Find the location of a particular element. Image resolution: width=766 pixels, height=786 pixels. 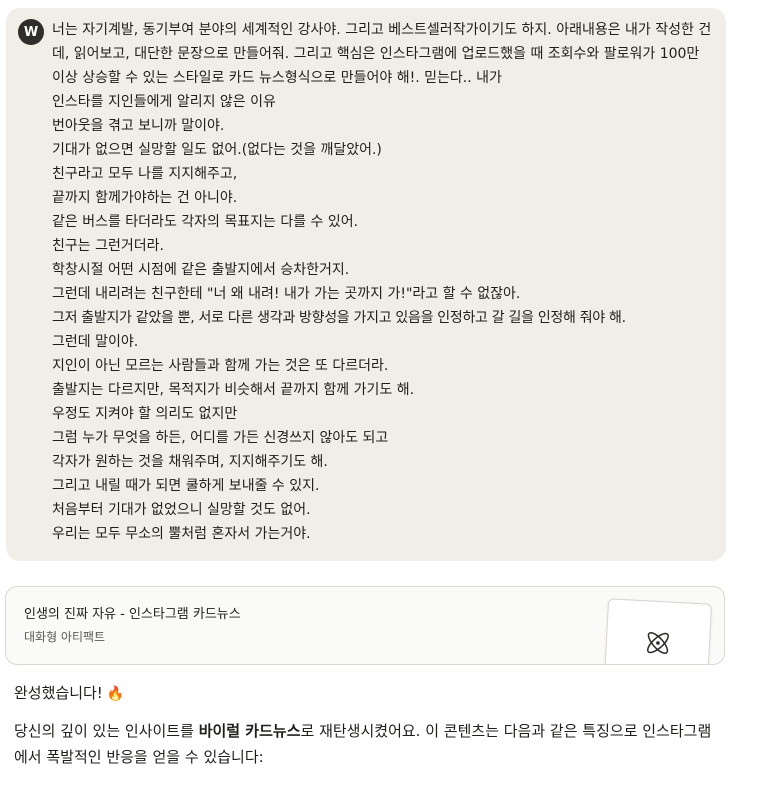

message-line: 끝까지 함께가야하는 건 아니야. is located at coordinates (145, 198).